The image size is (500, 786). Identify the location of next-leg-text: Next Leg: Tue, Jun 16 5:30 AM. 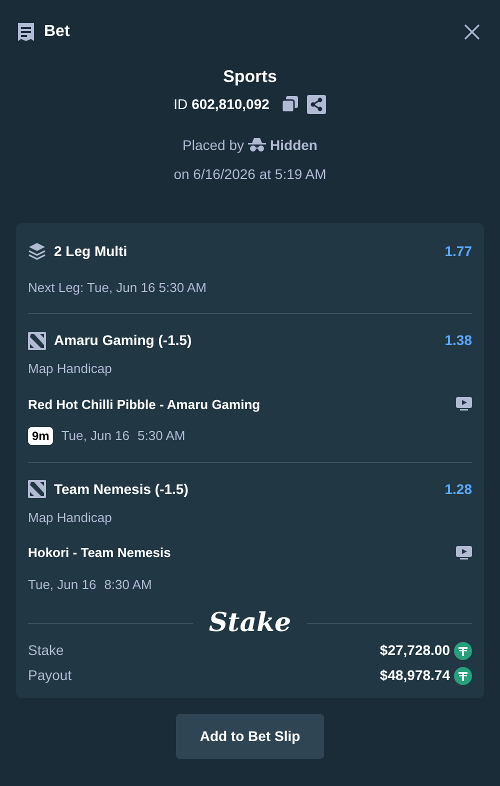
(118, 287).